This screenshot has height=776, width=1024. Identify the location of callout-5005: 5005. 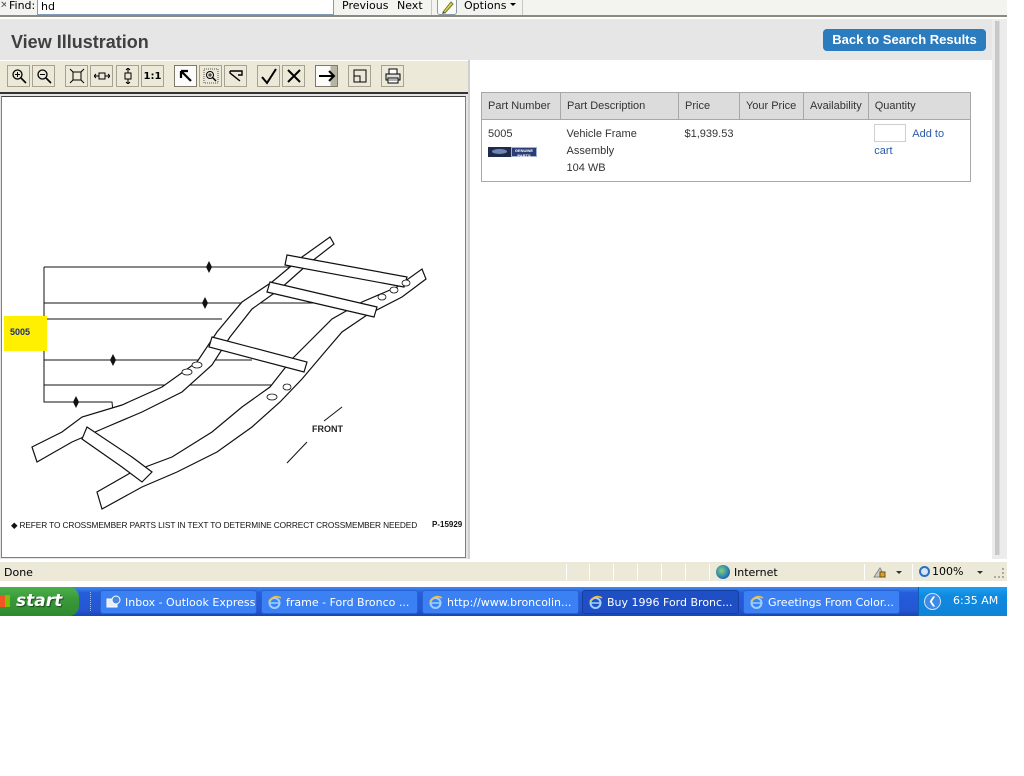
(25, 333).